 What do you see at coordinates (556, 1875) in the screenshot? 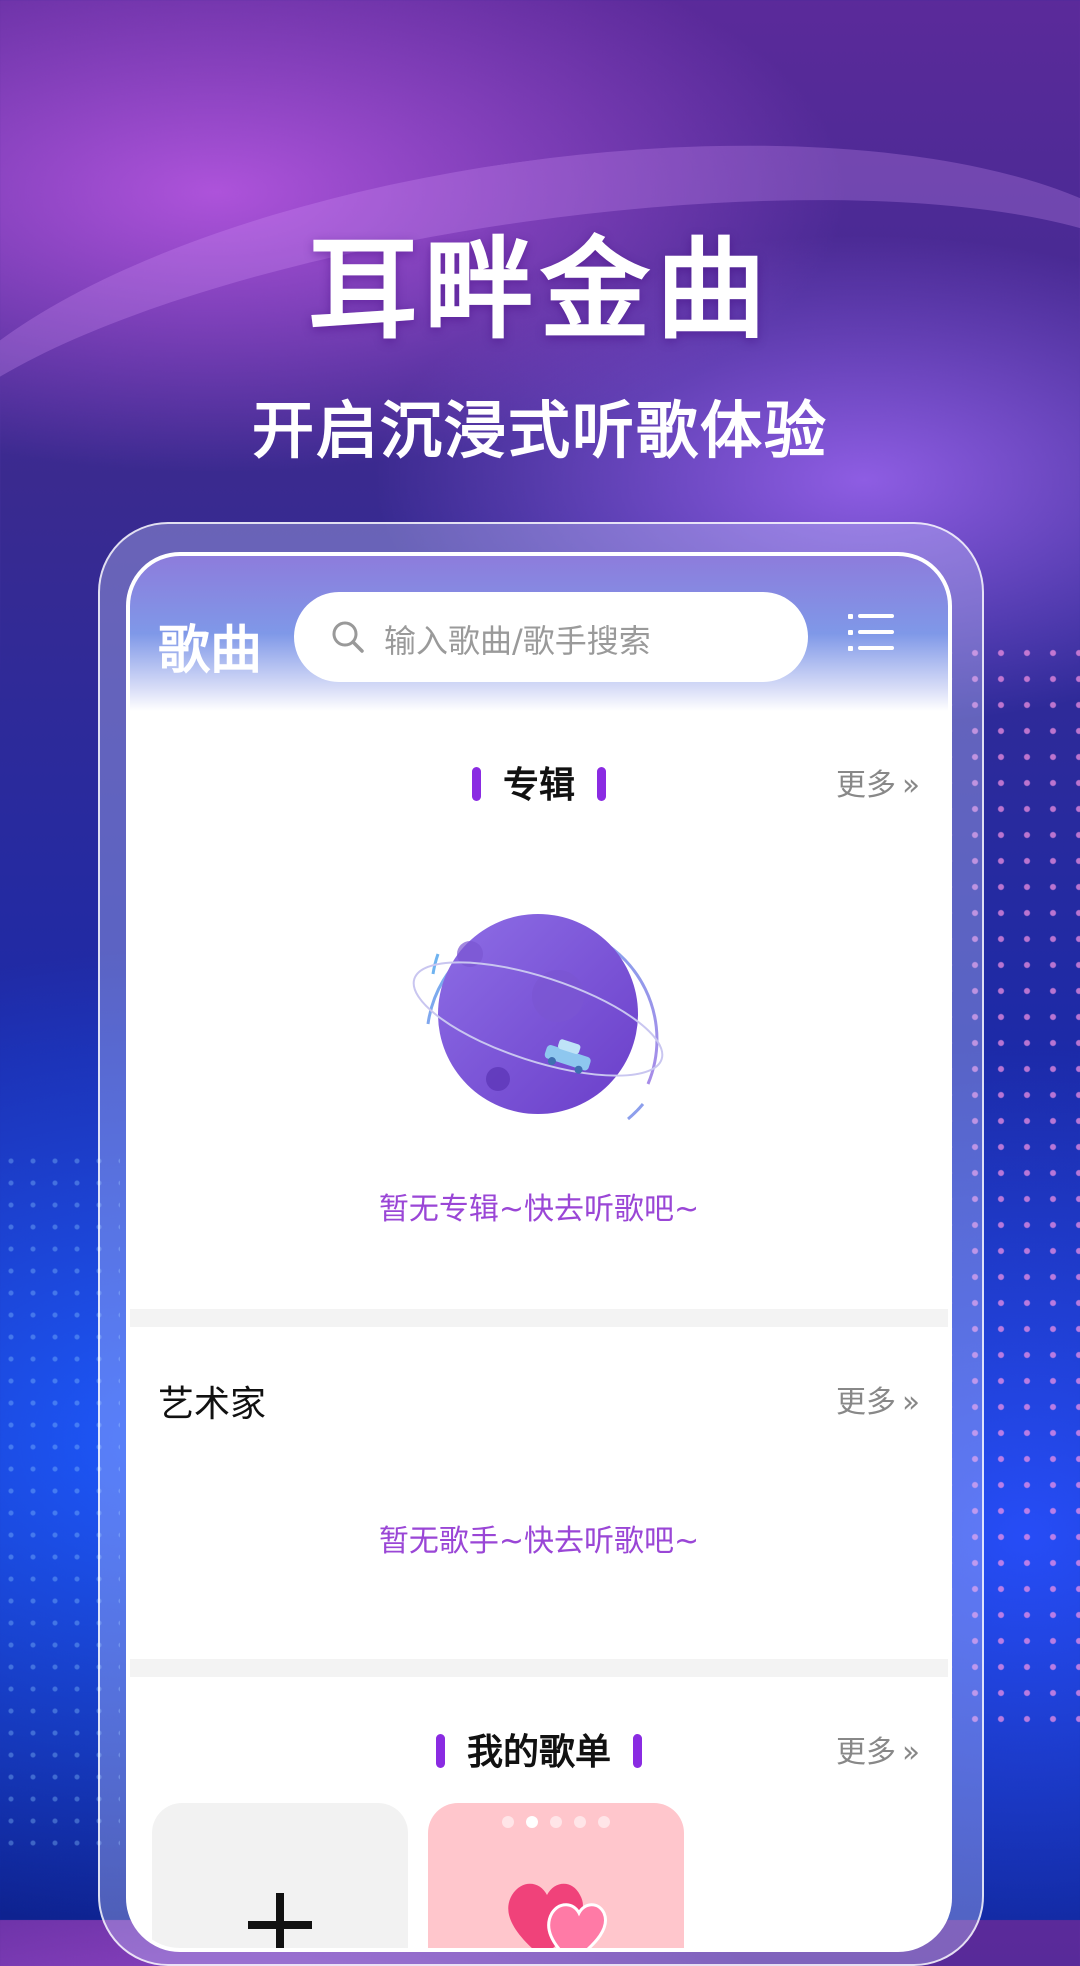
I see `favorites-playlist-card` at bounding box center [556, 1875].